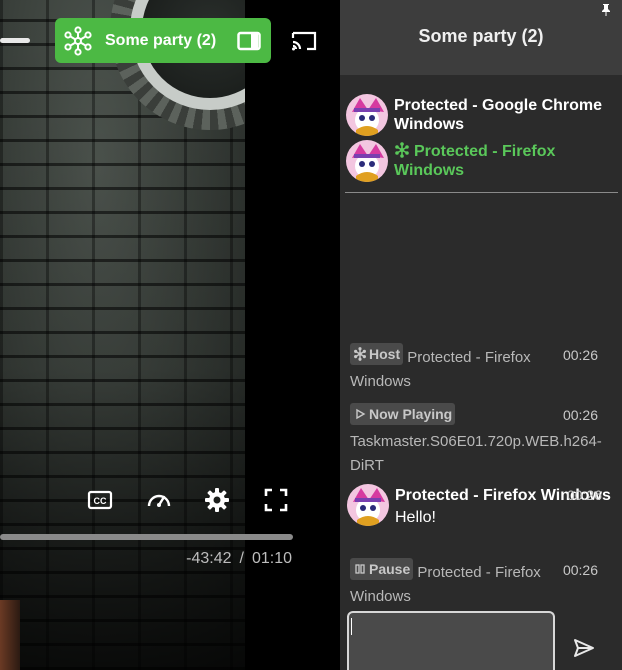  What do you see at coordinates (276, 500) in the screenshot?
I see `fullscreen-icon` at bounding box center [276, 500].